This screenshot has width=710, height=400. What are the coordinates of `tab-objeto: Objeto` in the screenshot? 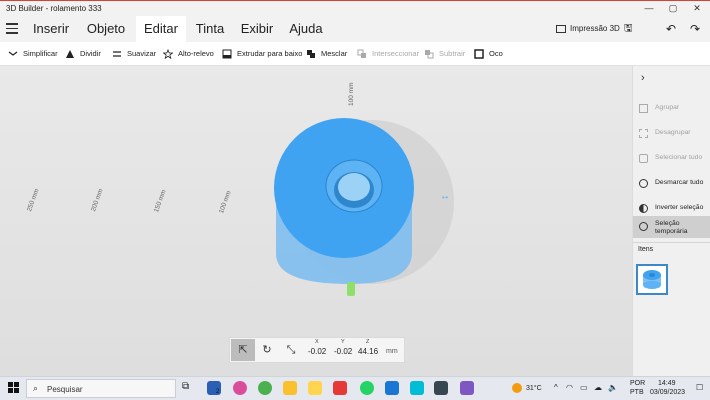 It's located at (106, 29).